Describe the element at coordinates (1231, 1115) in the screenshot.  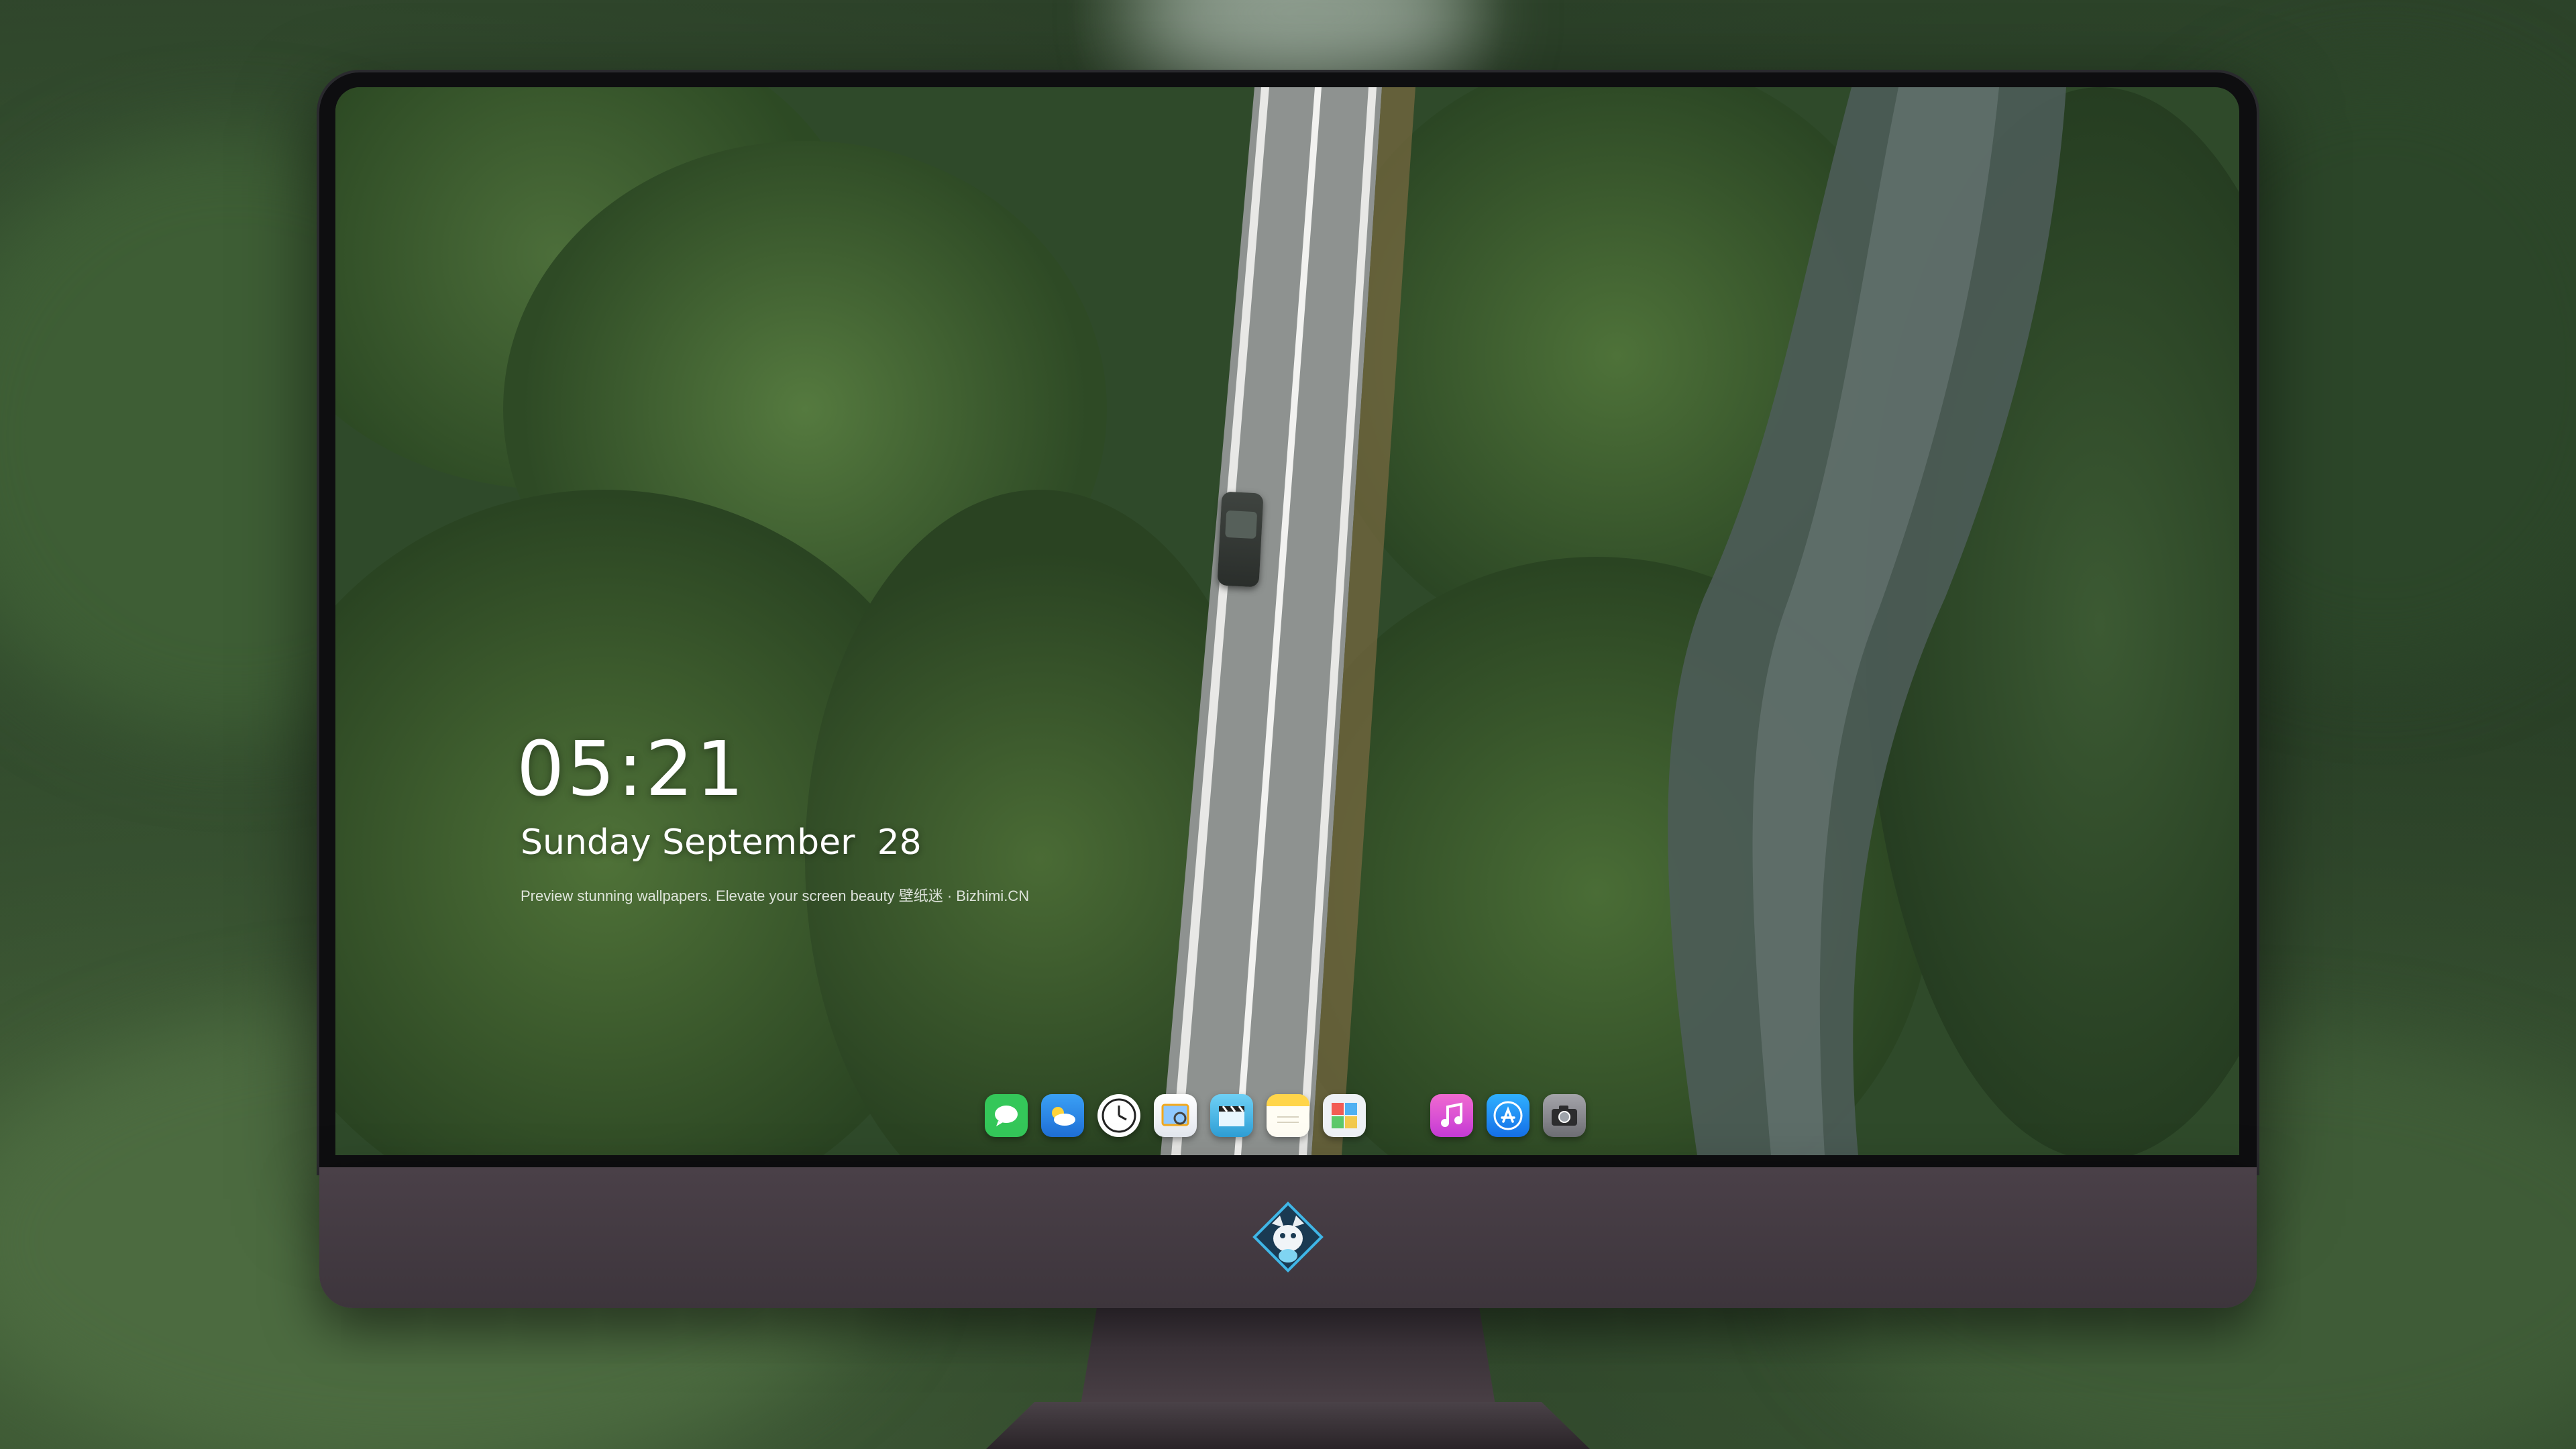
I see `clapperboard-icon` at that location.